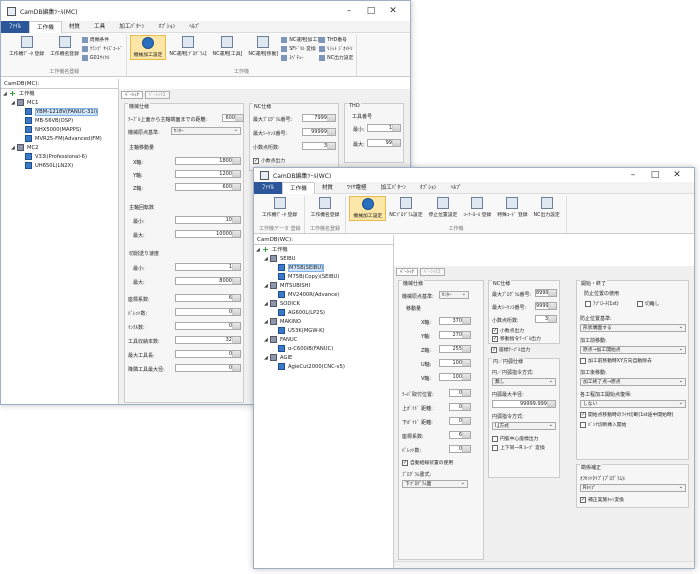 Image resolution: width=700 pixels, height=574 pixels. Describe the element at coordinates (384, 128) in the screenshot. I see `tool-number-min-input: 1` at that location.